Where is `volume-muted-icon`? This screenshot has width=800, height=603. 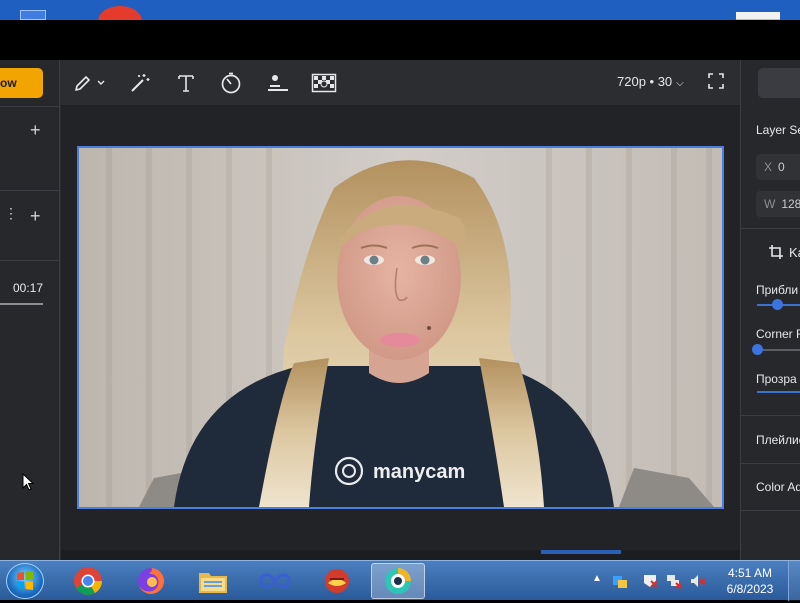 volume-muted-icon is located at coordinates (698, 581).